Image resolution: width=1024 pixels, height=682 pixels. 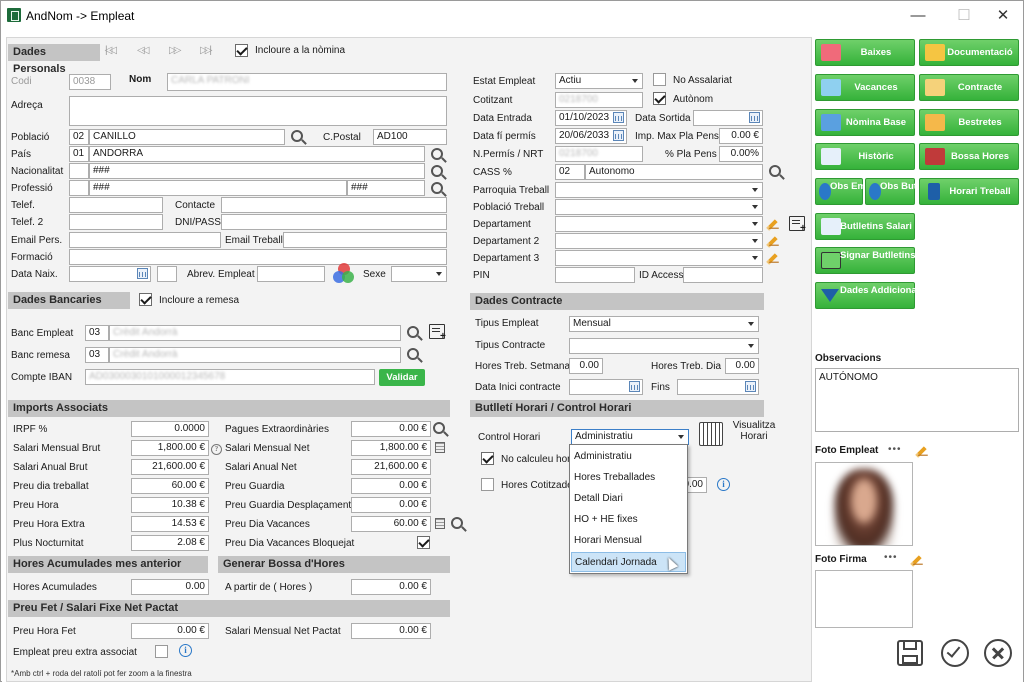 What do you see at coordinates (437, 333) in the screenshot?
I see `add-list-icon: +` at bounding box center [437, 333].